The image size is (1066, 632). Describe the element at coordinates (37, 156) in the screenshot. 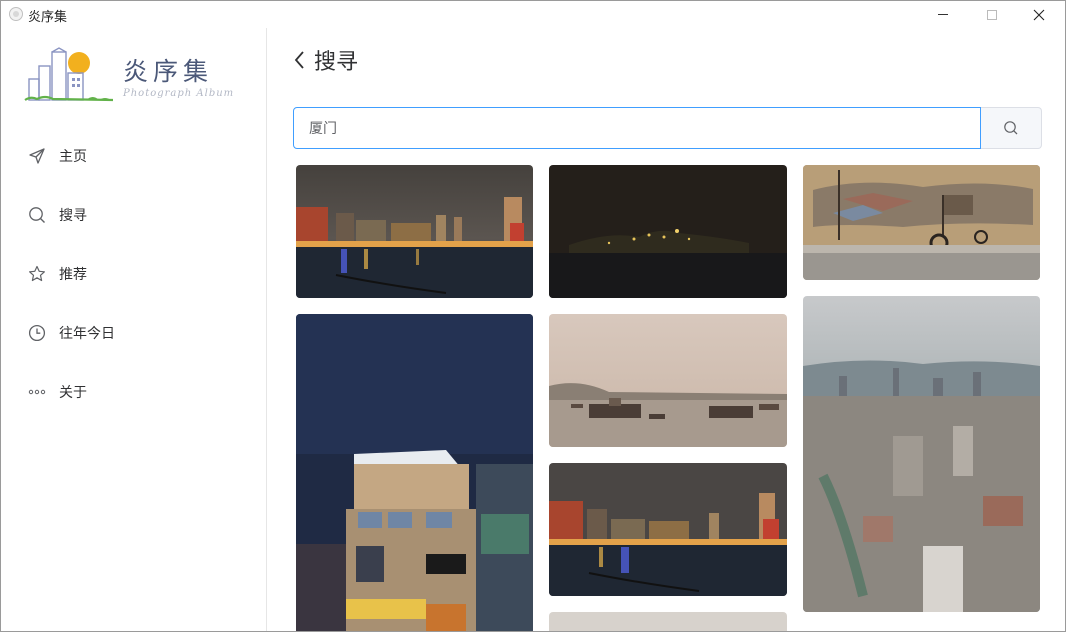

I see `send-icon` at that location.